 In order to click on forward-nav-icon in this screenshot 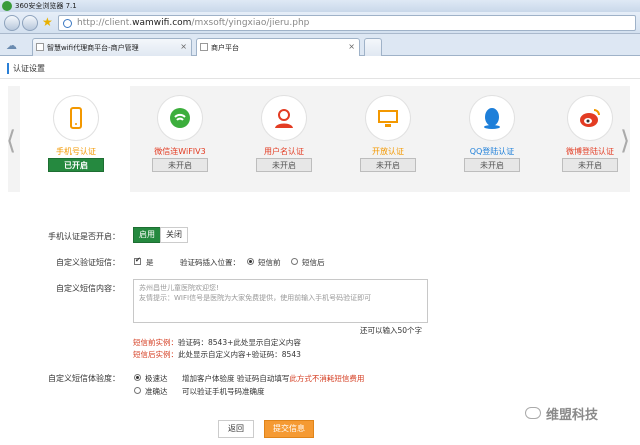, I will do `click(30, 23)`.